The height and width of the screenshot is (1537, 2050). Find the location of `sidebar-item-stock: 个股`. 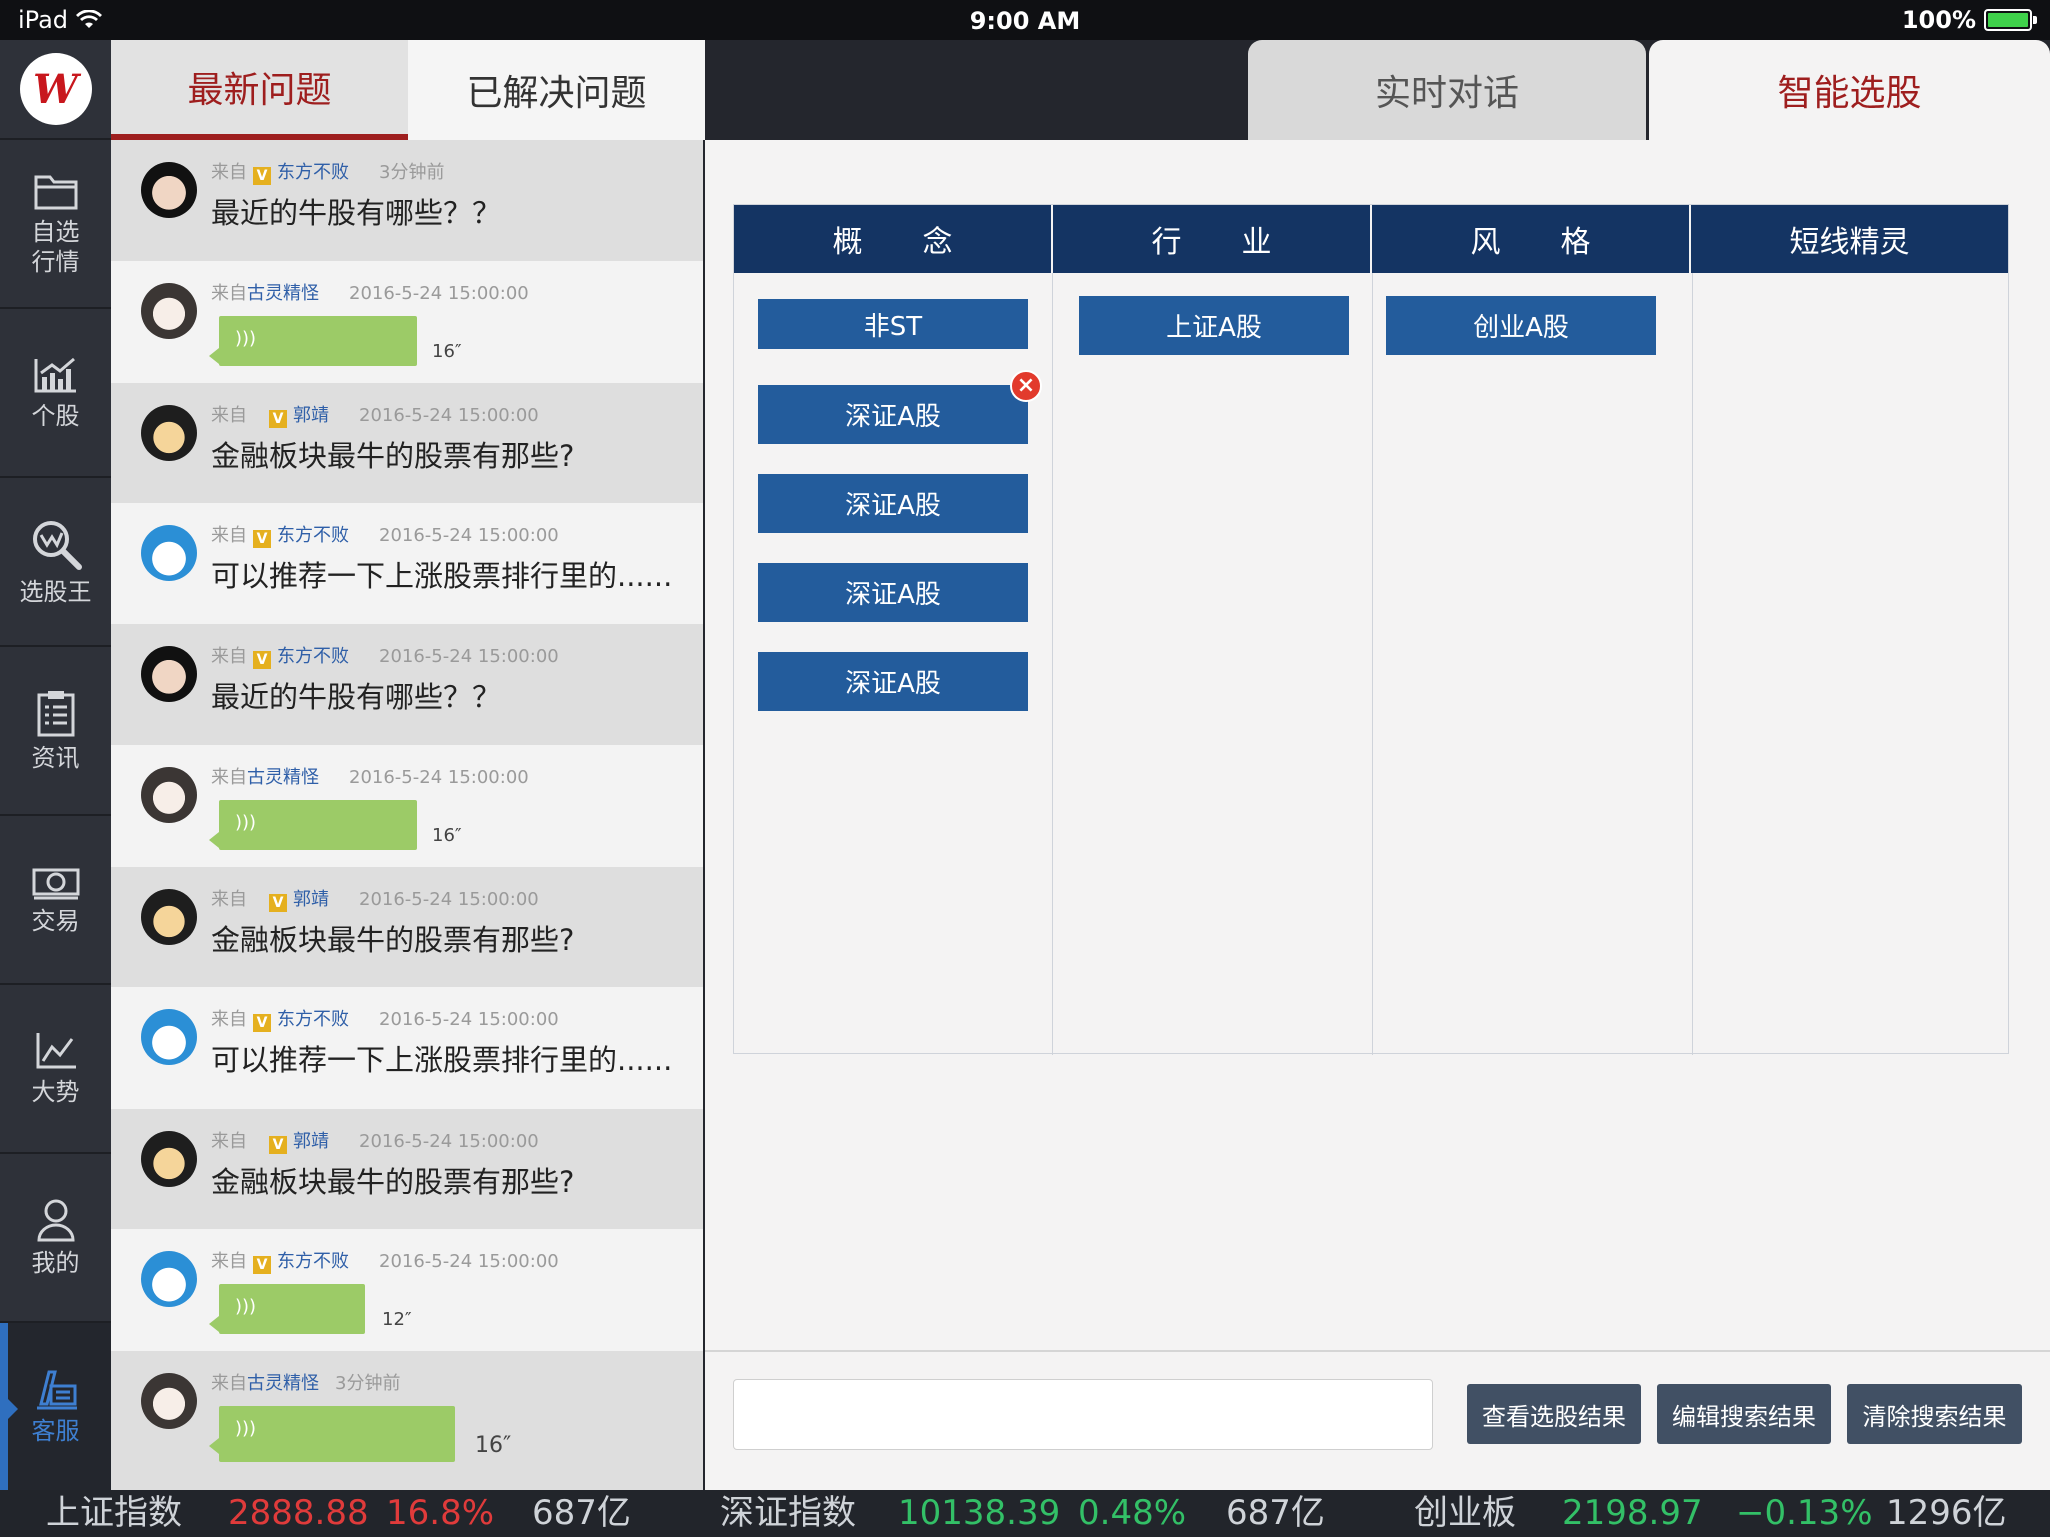

sidebar-item-stock: 个股 is located at coordinates (55, 393).